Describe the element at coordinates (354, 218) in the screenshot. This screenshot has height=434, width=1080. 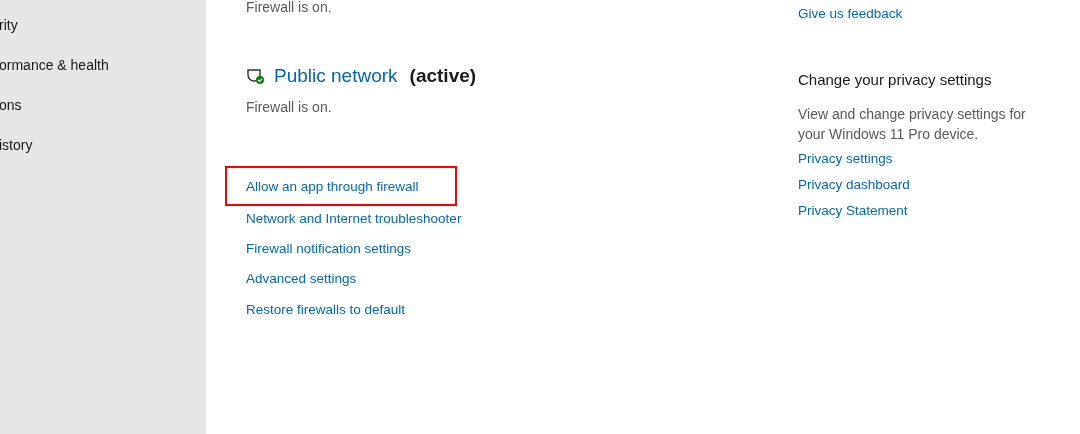
I see `settings-link: Network and Internet troubleshooter` at that location.